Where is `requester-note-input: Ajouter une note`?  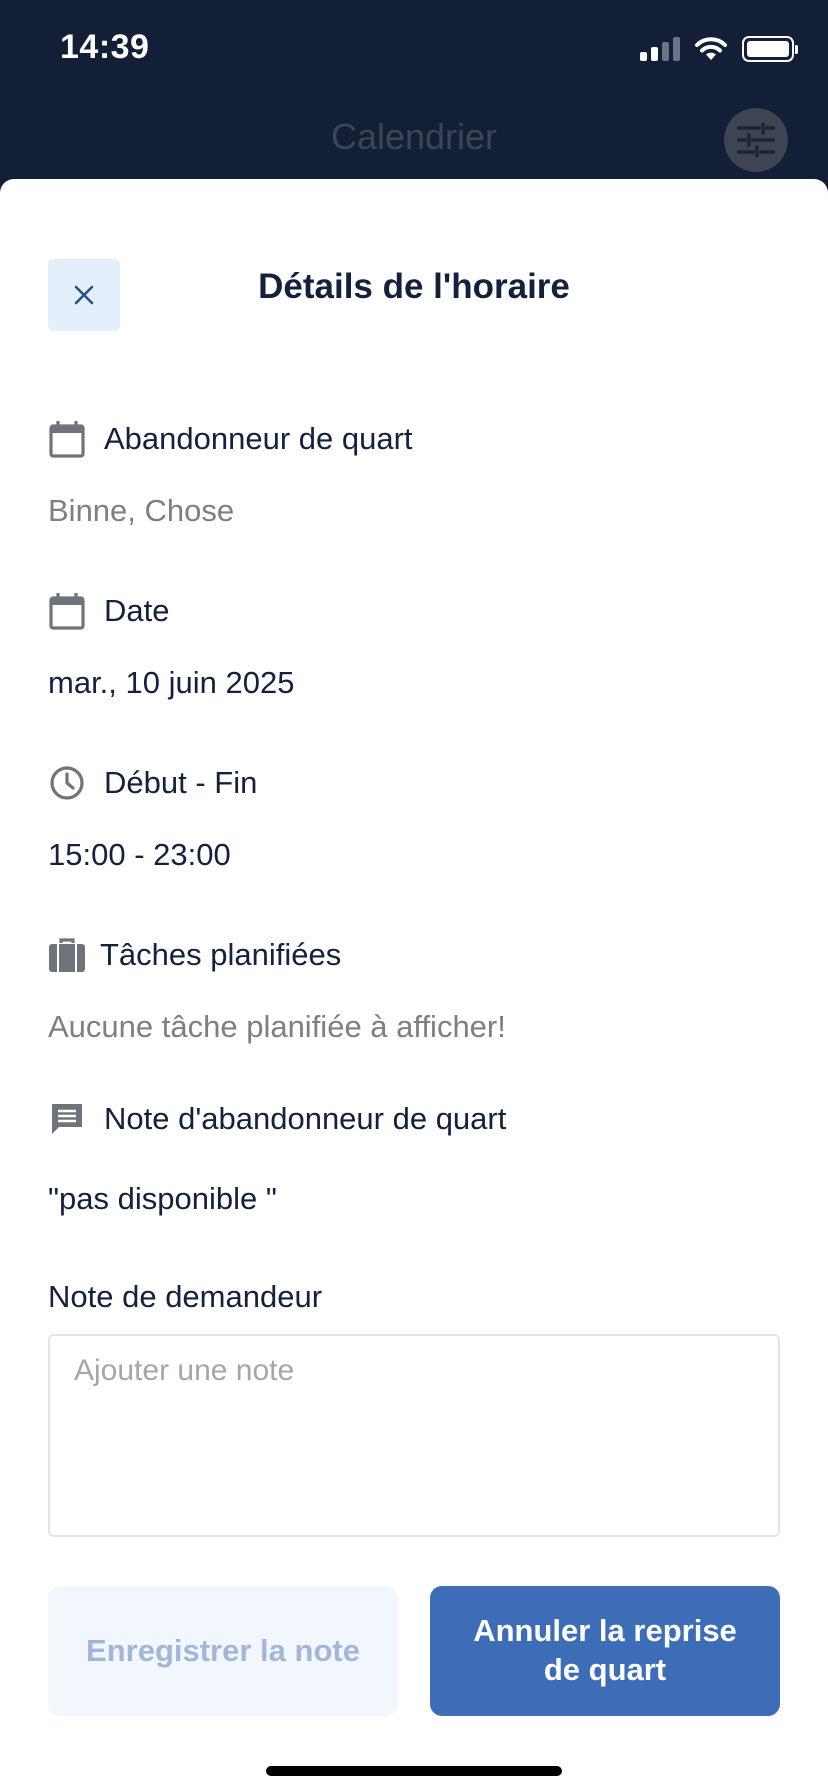
requester-note-input: Ajouter une note is located at coordinates (414, 1435).